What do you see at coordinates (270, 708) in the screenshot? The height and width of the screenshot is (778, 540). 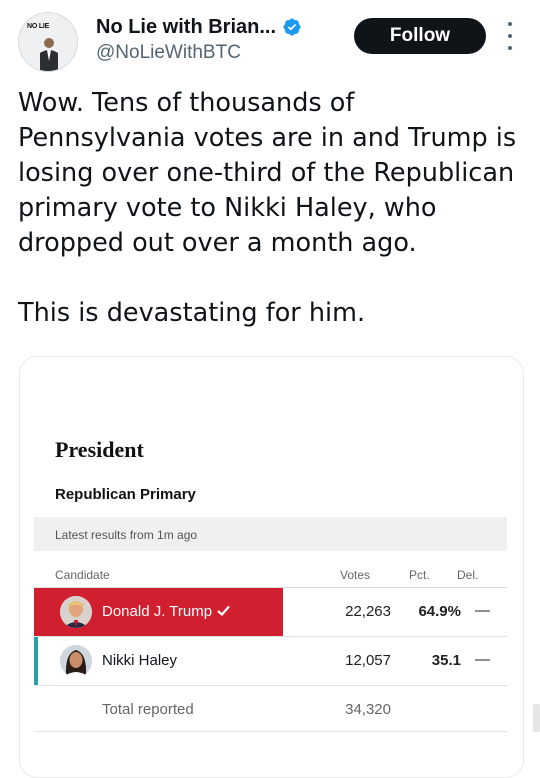 I see `total-row: Total reported 34,320` at bounding box center [270, 708].